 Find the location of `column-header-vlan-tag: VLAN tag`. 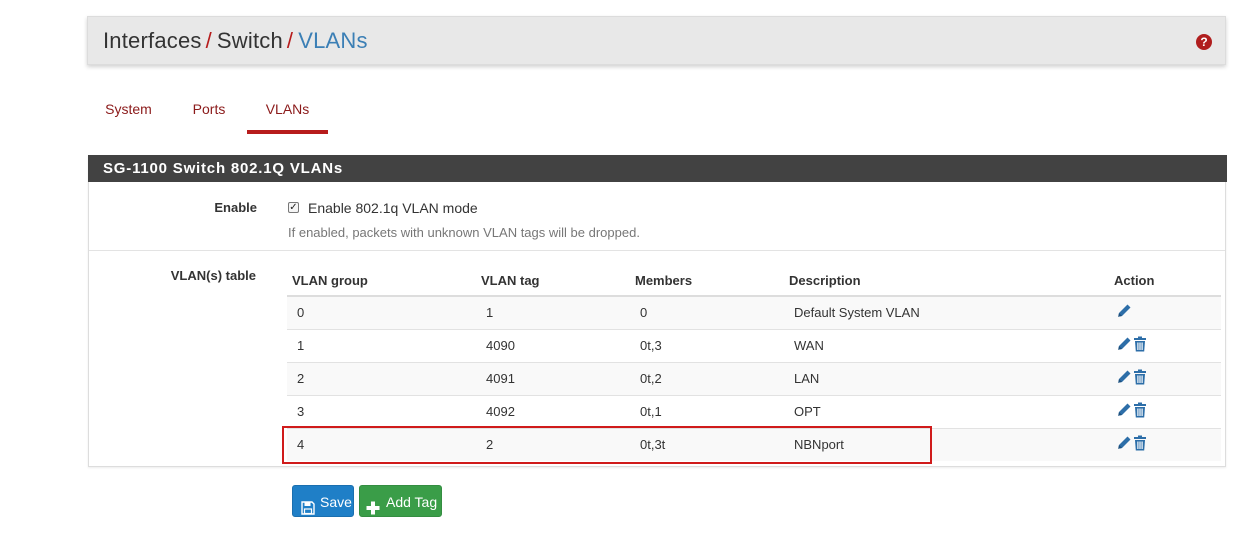

column-header-vlan-tag: VLAN tag is located at coordinates (553, 281).